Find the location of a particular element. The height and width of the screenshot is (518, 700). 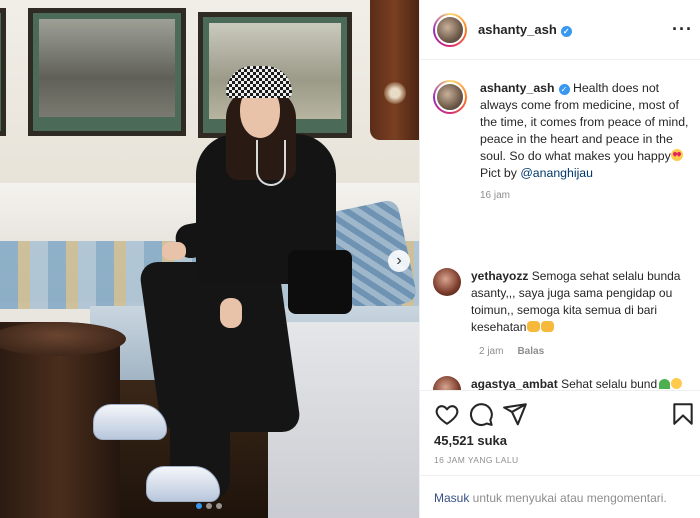

author-avatar is located at coordinates (450, 29).